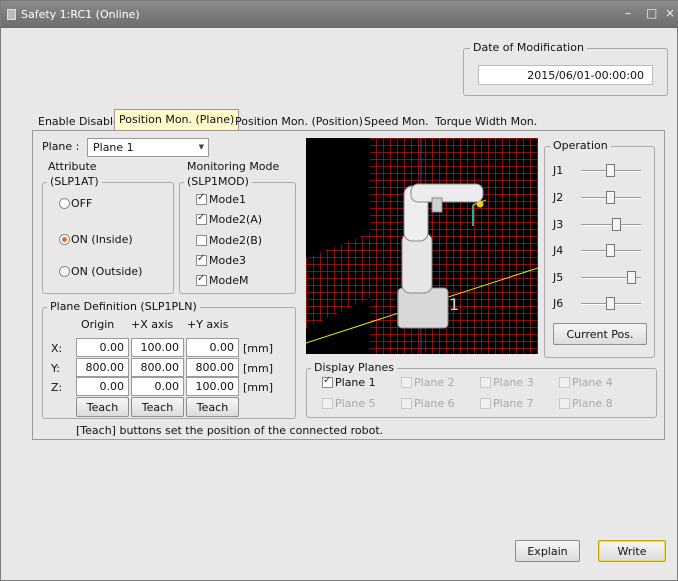 This screenshot has height=581, width=678. What do you see at coordinates (218, 181) in the screenshot?
I see `monitoring-legend: (SLP1MOD)` at bounding box center [218, 181].